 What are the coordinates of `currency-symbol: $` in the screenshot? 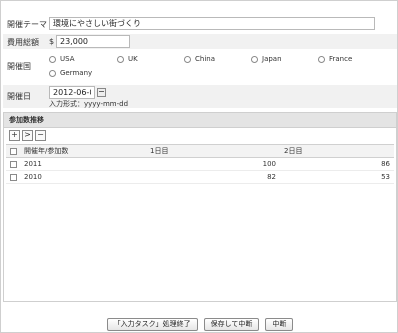 It's located at (52, 41).